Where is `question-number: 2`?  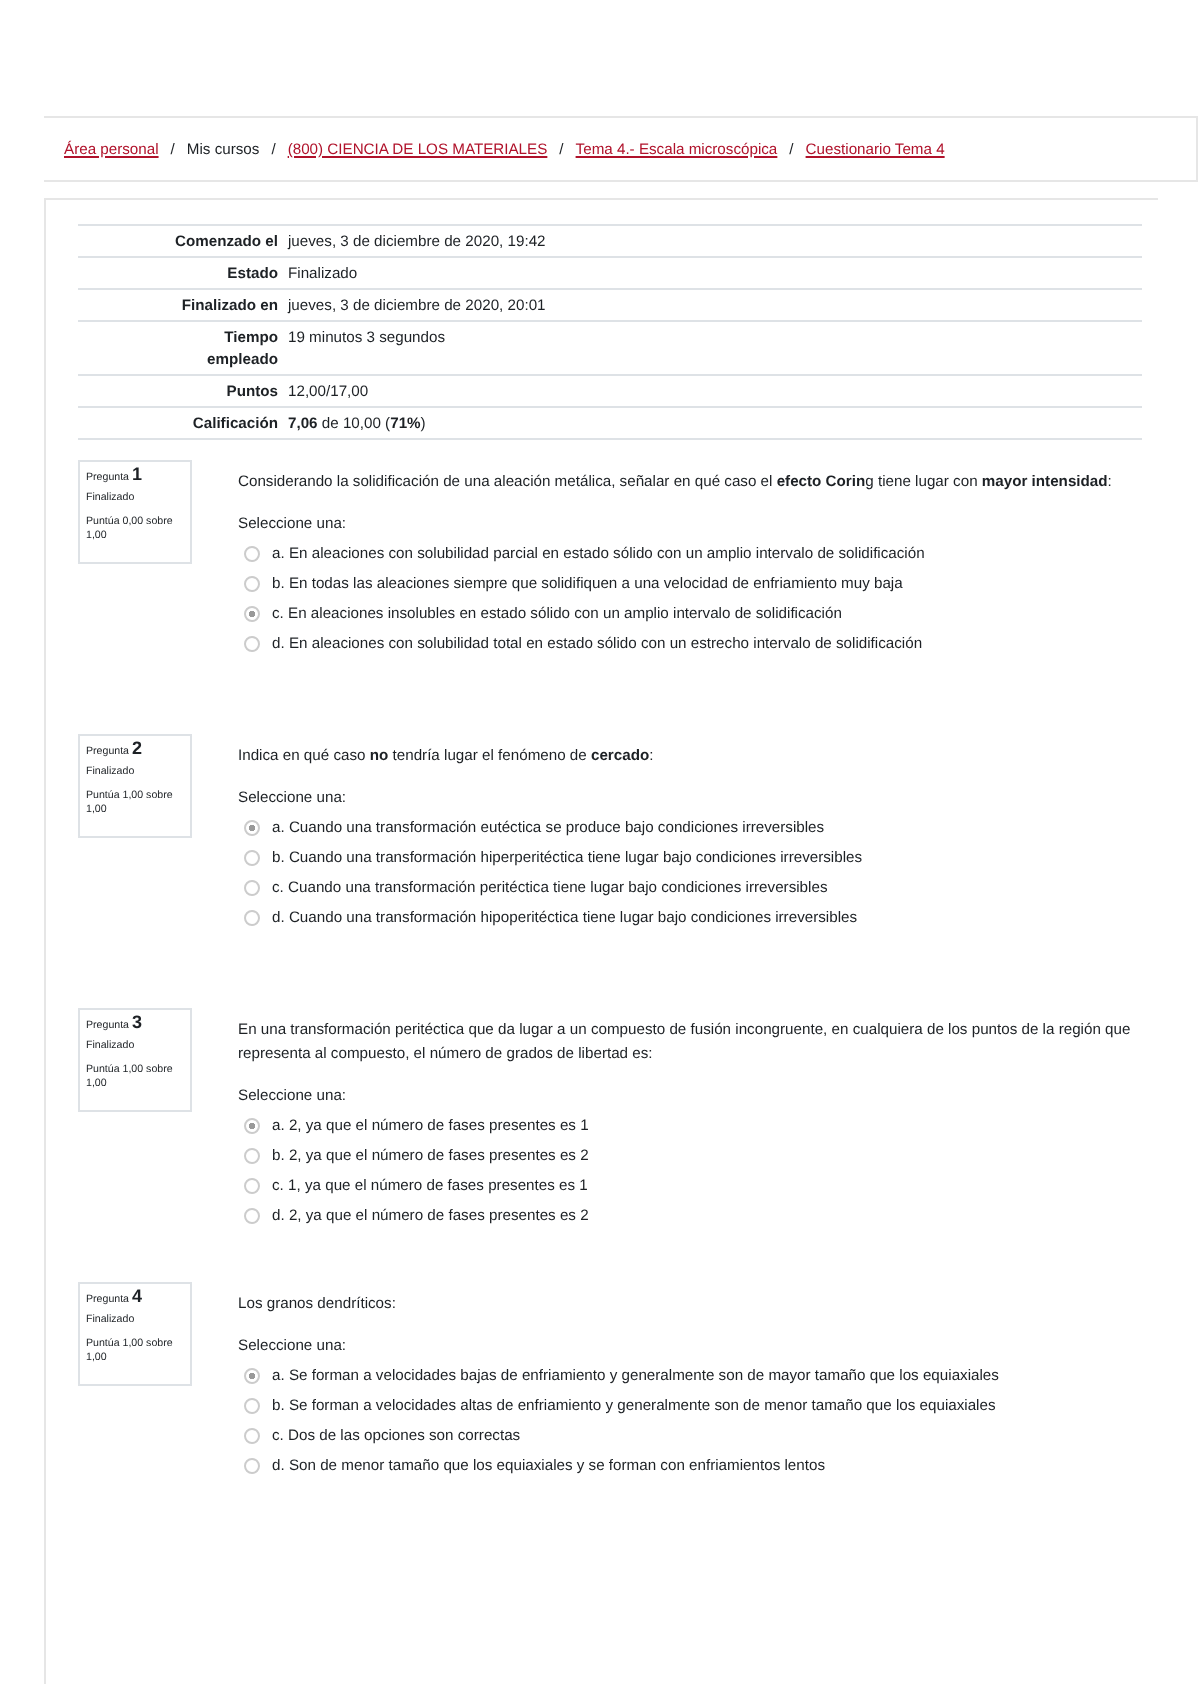
question-number: 2 is located at coordinates (136, 748).